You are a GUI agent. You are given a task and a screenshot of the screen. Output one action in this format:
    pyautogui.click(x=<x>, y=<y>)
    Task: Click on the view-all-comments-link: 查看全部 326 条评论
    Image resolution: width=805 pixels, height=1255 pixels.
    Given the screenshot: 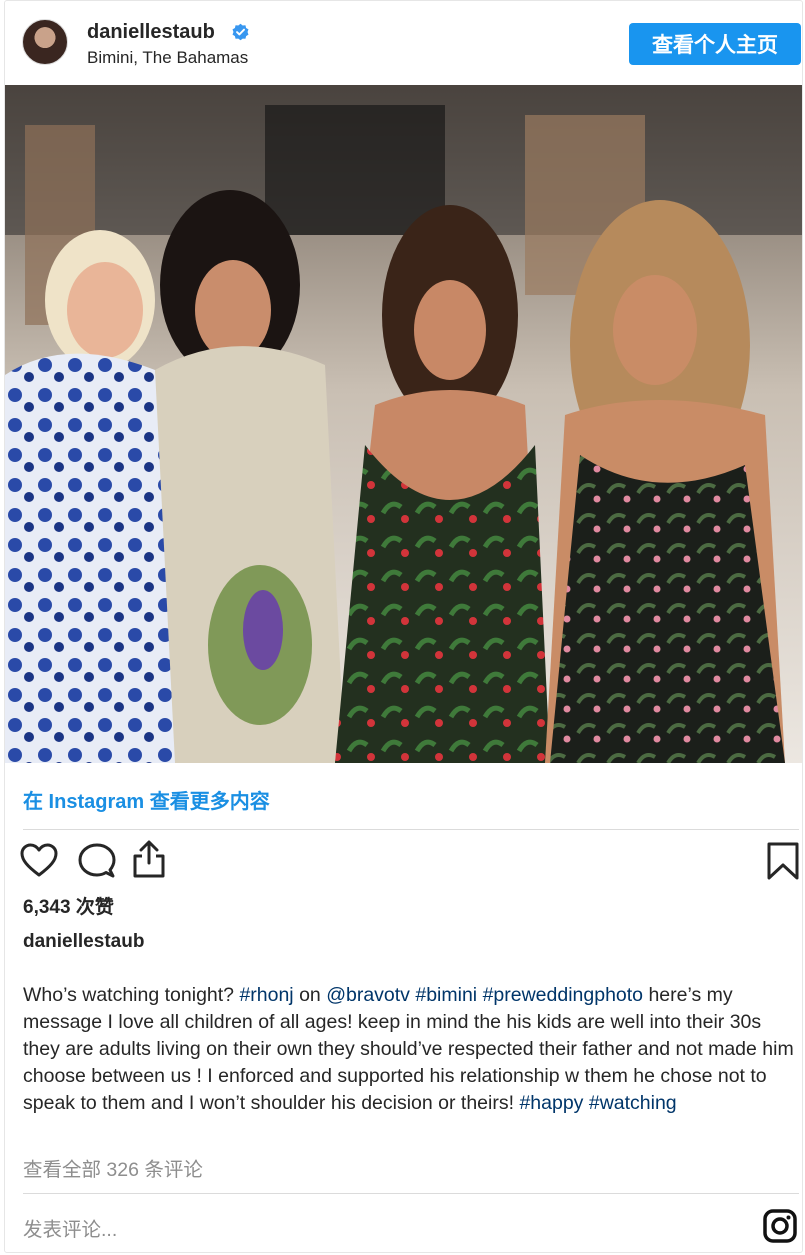 What is the action you would take?
    pyautogui.click(x=113, y=1167)
    